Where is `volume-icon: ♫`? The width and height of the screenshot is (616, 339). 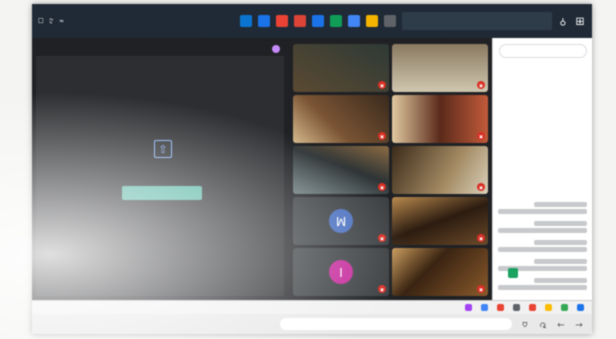 volume-icon: ♫ is located at coordinates (51, 21).